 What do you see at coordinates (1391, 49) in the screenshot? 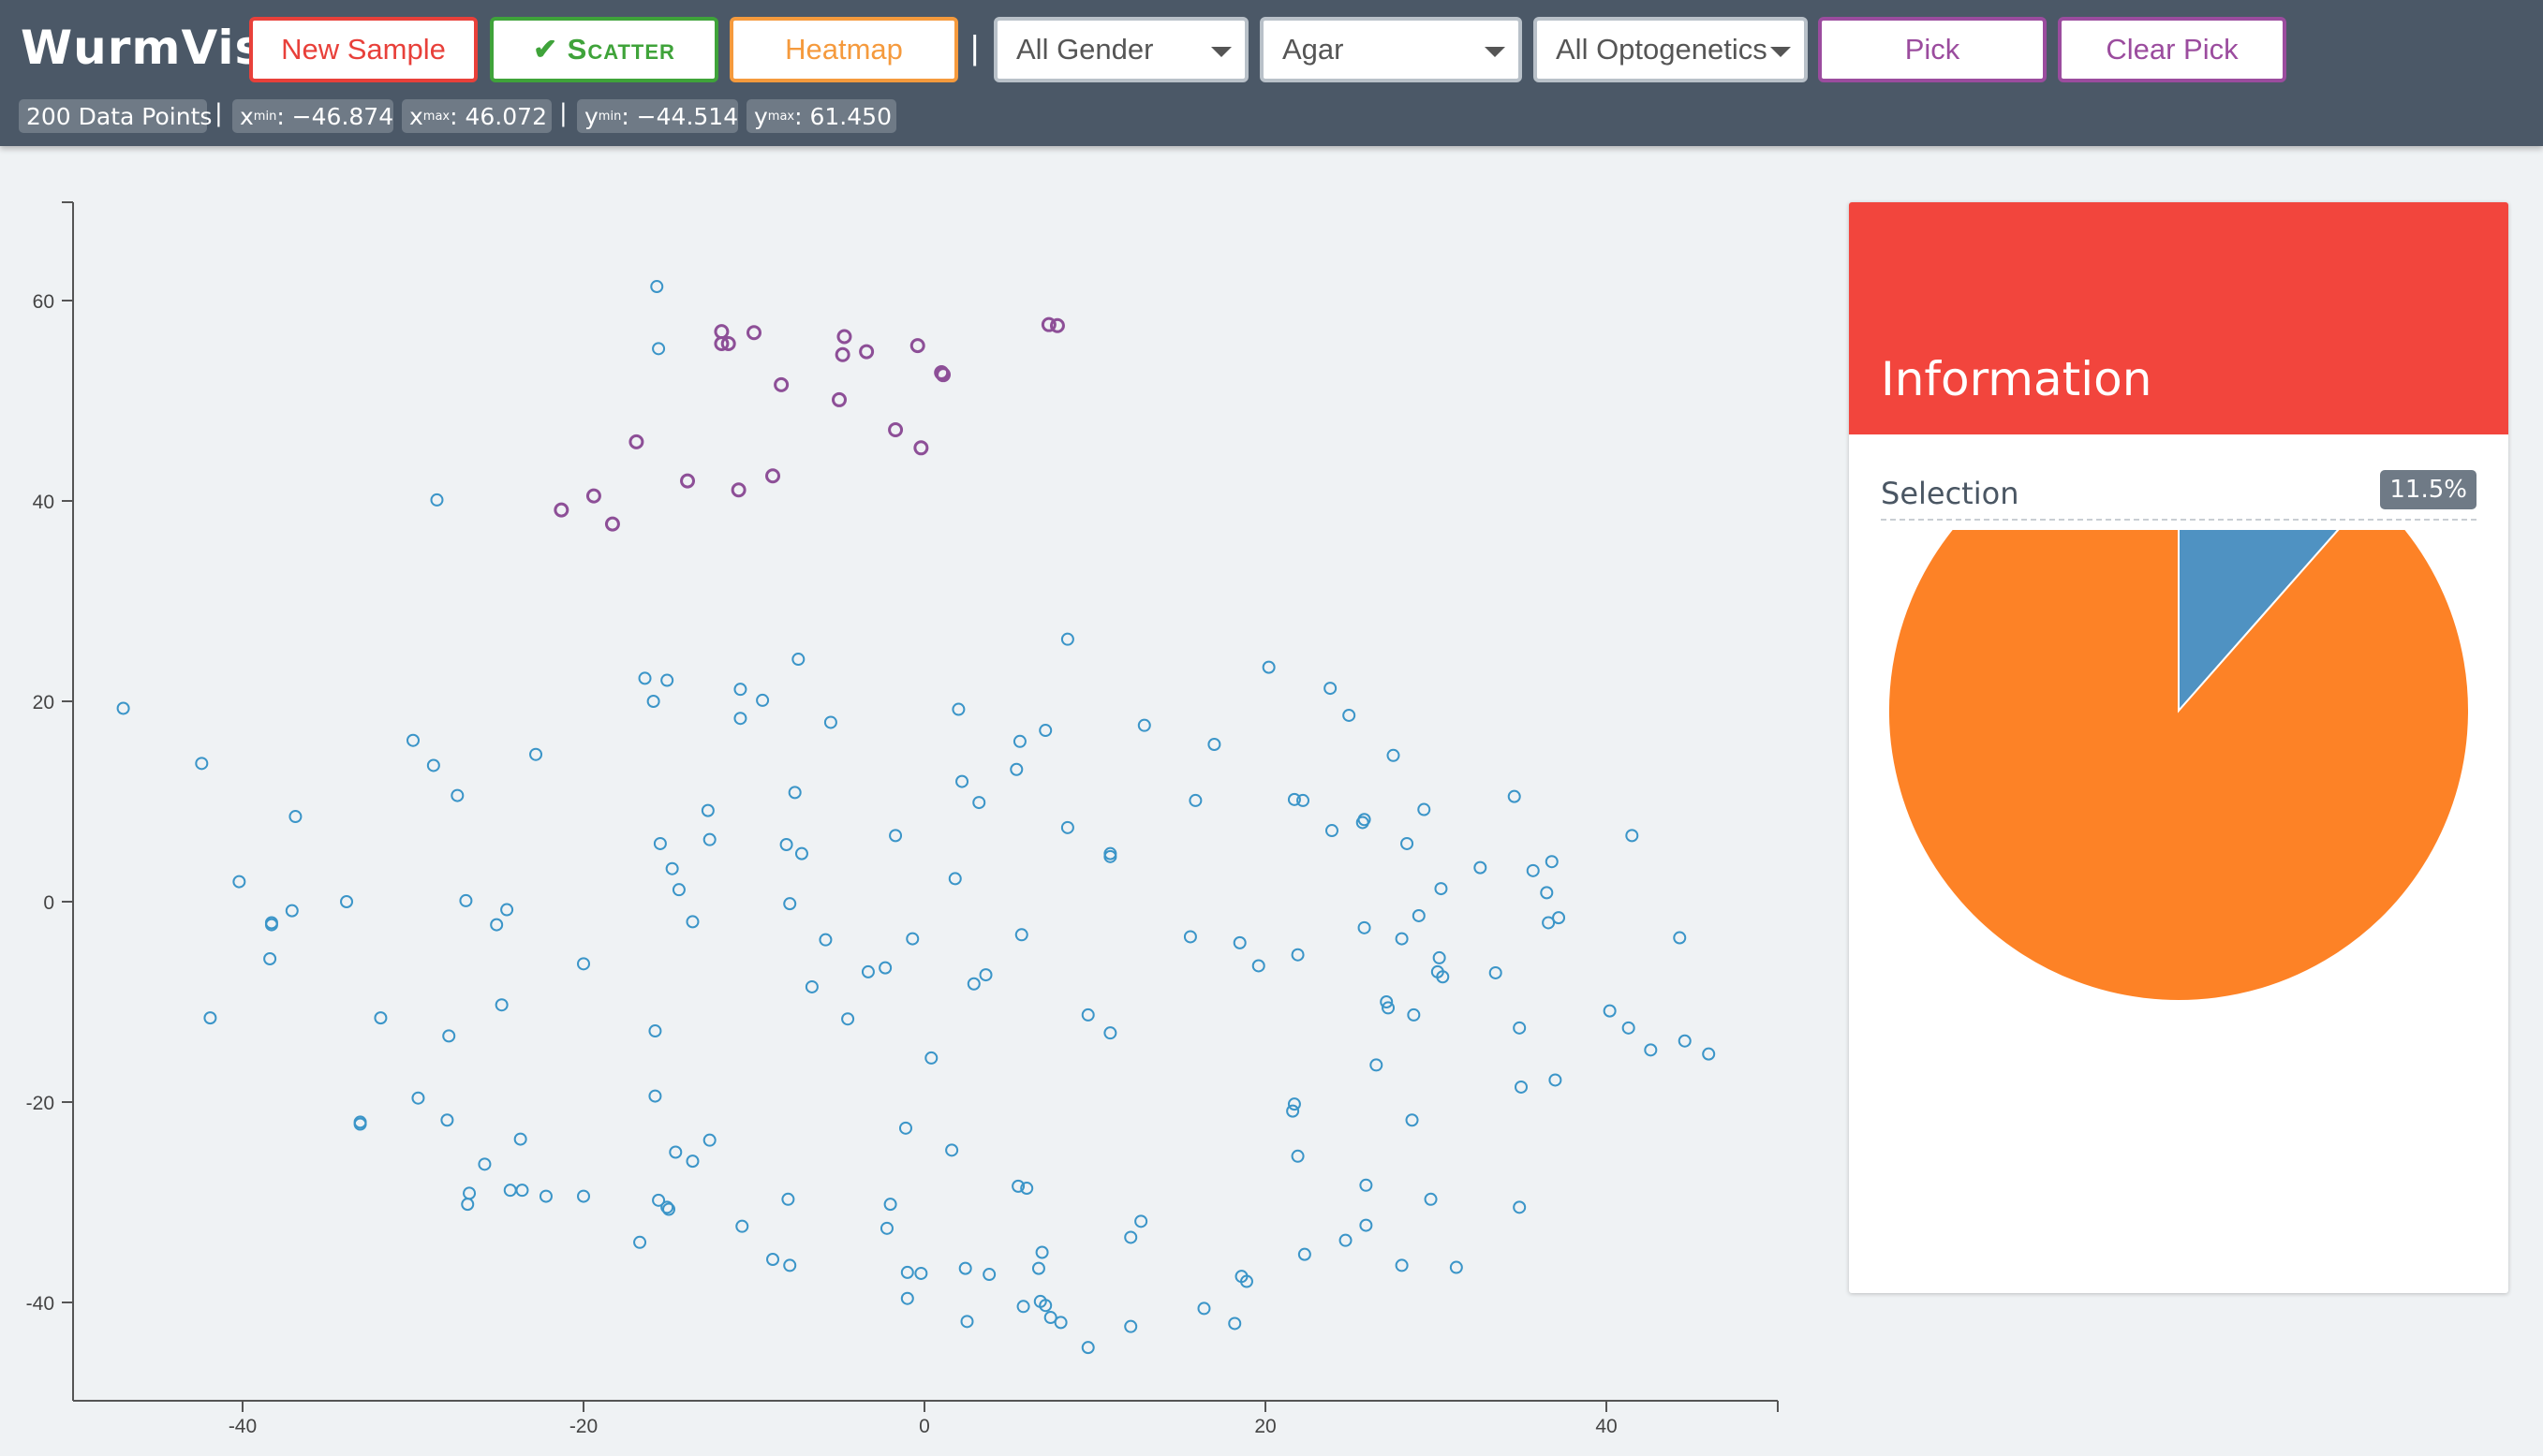
I see `medium-select: Agar` at bounding box center [1391, 49].